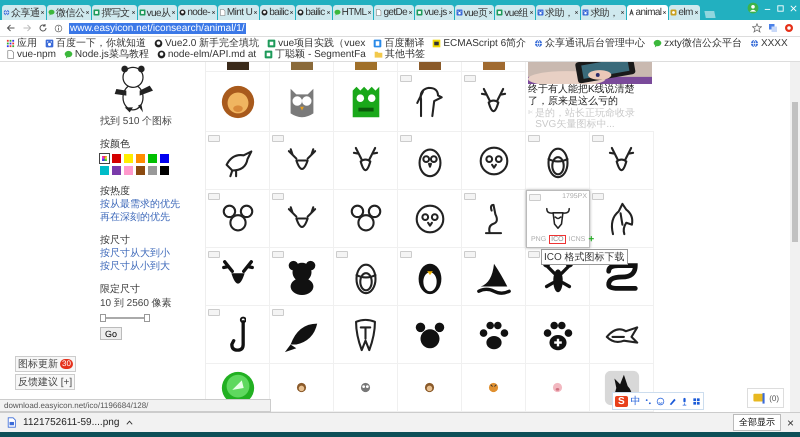 The width and height of the screenshot is (800, 437). I want to click on bookmark: ECMAScript 6简介, so click(479, 43).